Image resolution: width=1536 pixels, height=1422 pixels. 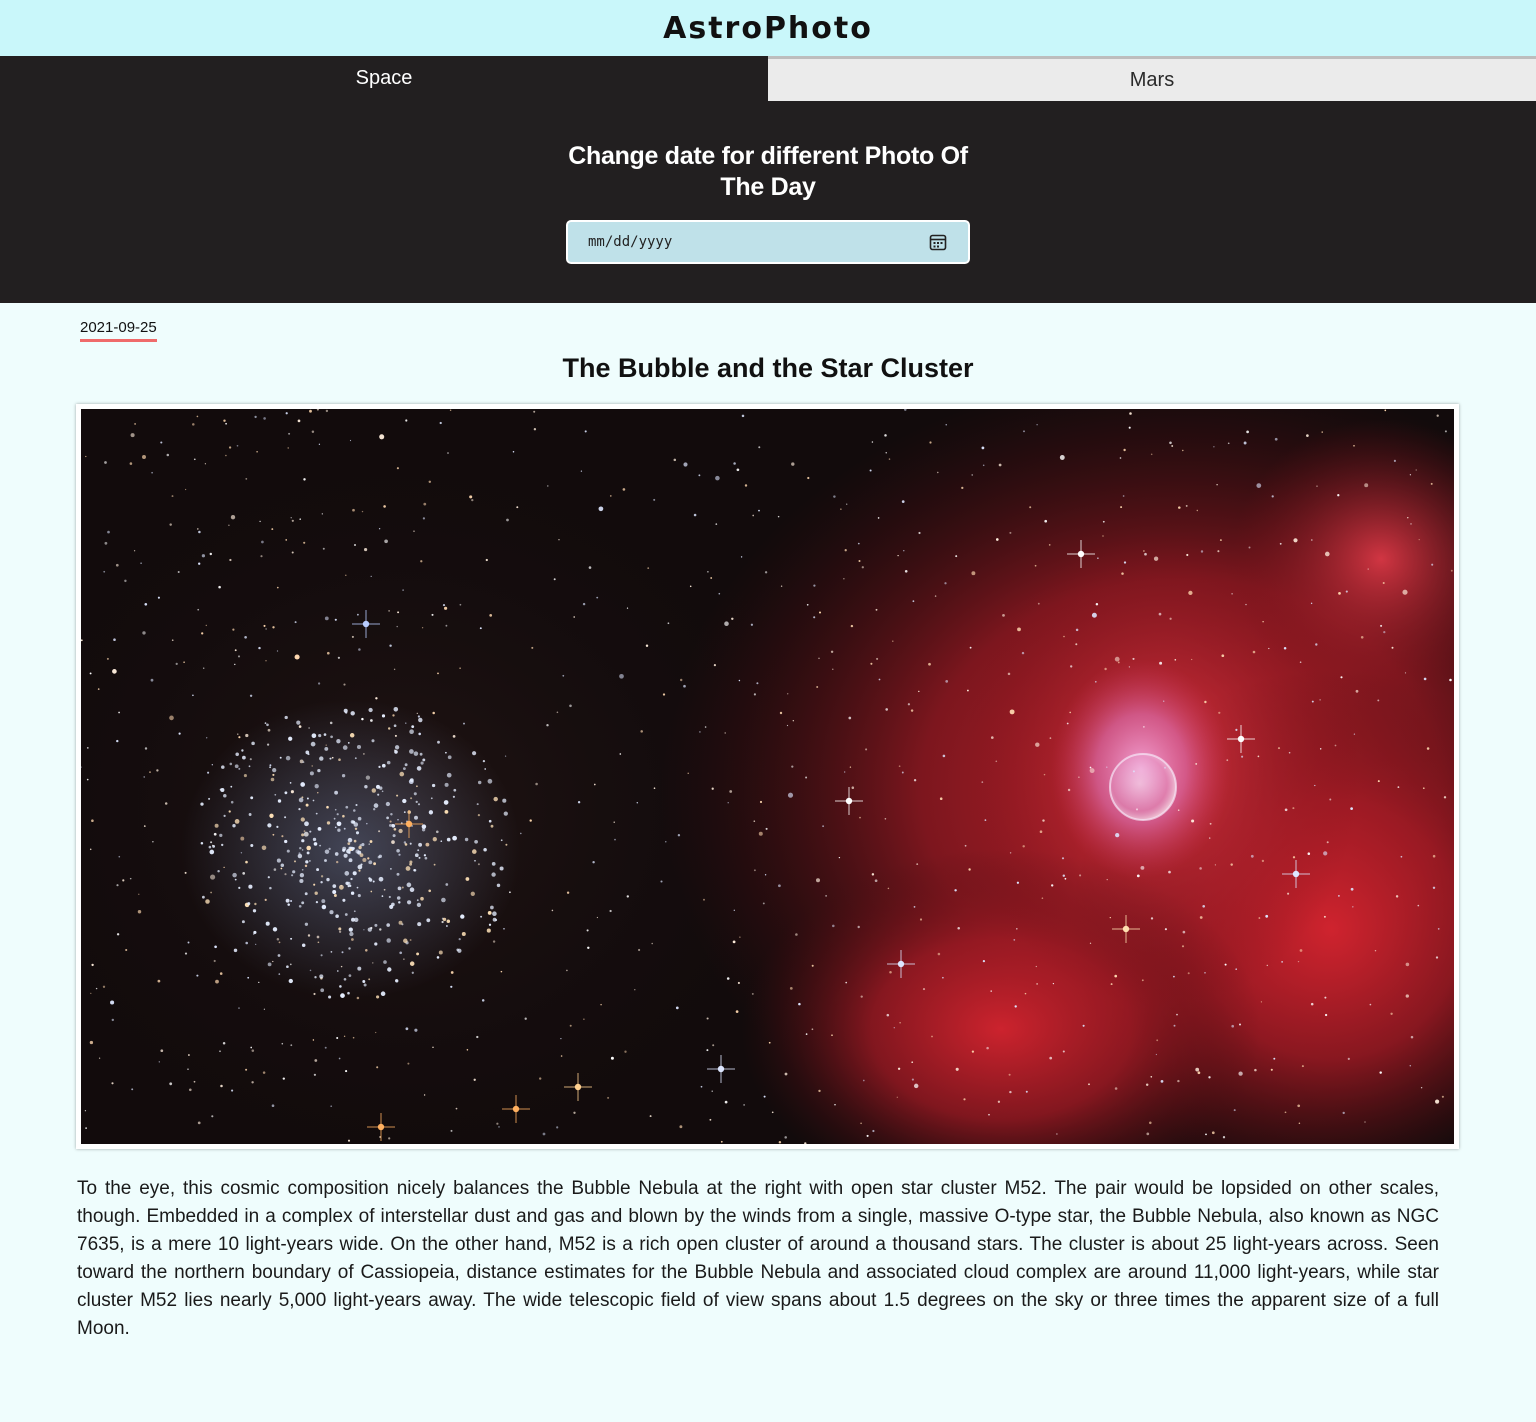 I want to click on tab-space: Space, so click(x=384, y=78).